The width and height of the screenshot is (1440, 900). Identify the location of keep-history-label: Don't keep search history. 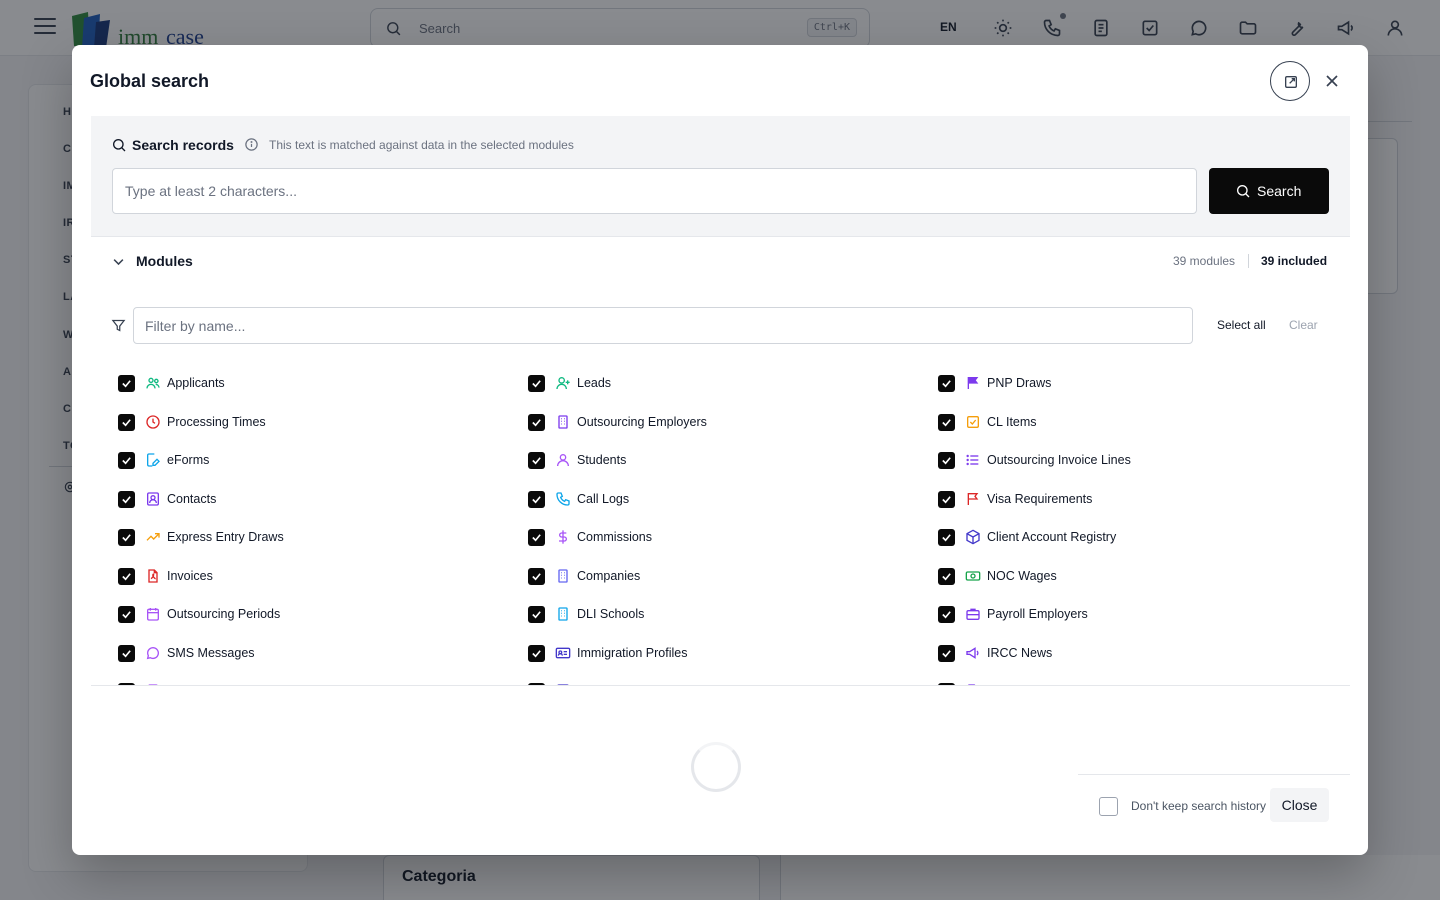
(1199, 806).